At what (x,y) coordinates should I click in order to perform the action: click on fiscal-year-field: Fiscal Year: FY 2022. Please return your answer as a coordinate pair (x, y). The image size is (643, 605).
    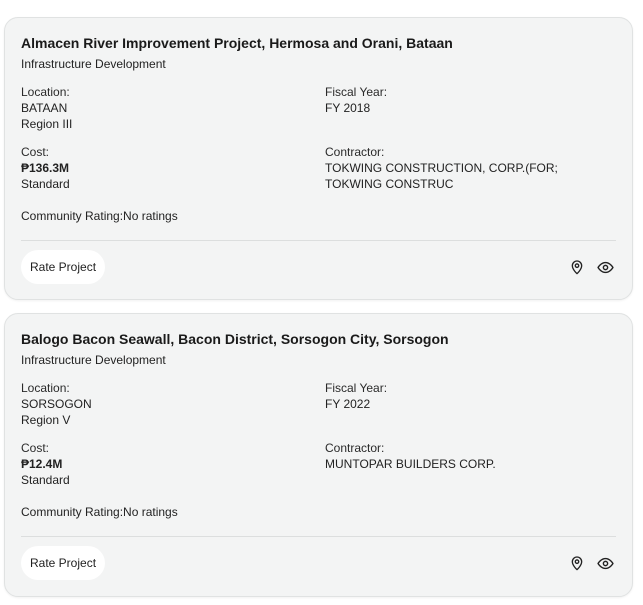
    Looking at the image, I should click on (356, 396).